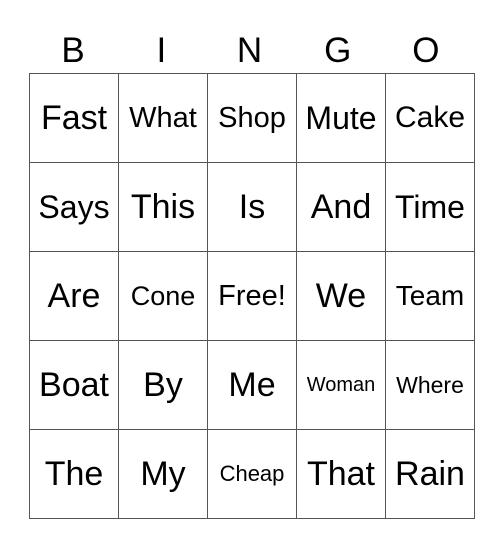 The height and width of the screenshot is (544, 500). Describe the element at coordinates (163, 207) in the screenshot. I see `bingo-cell: This` at that location.